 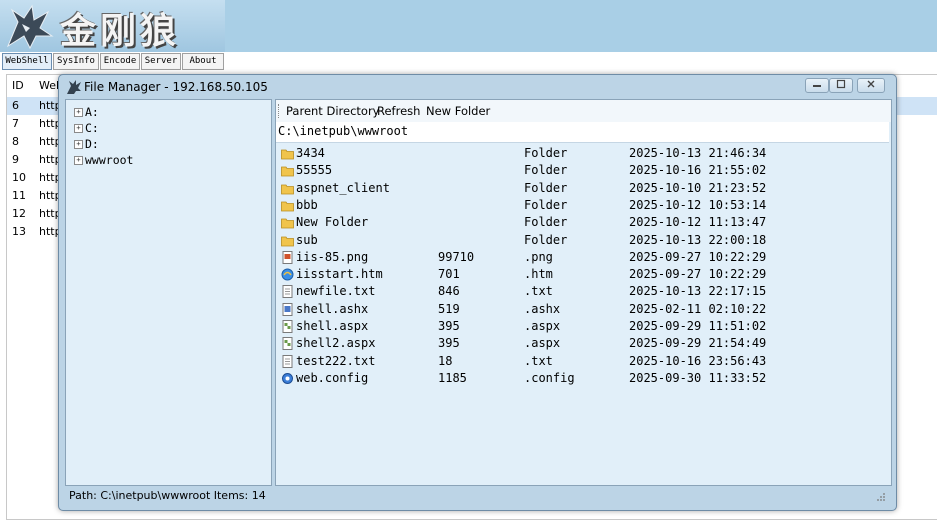 I want to click on file-date: 2025-10-12 10:53:14, so click(x=698, y=204).